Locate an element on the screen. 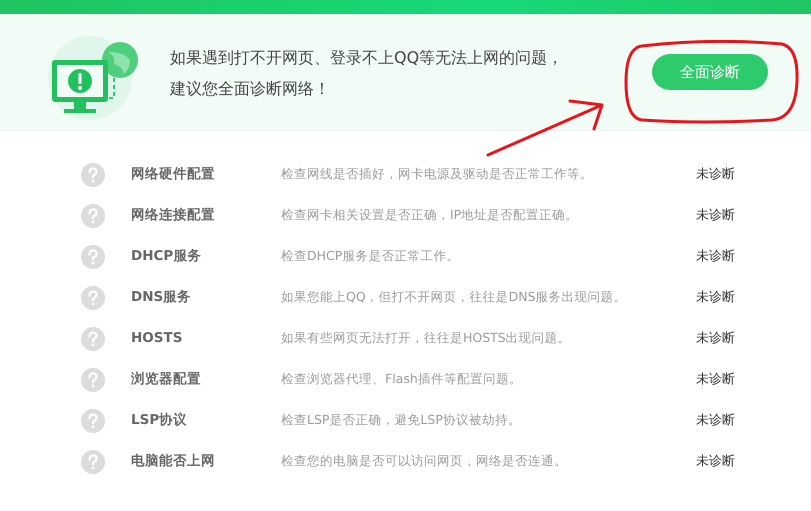 The image size is (811, 511). check-name: 电脑能否上网 is located at coordinates (173, 462).